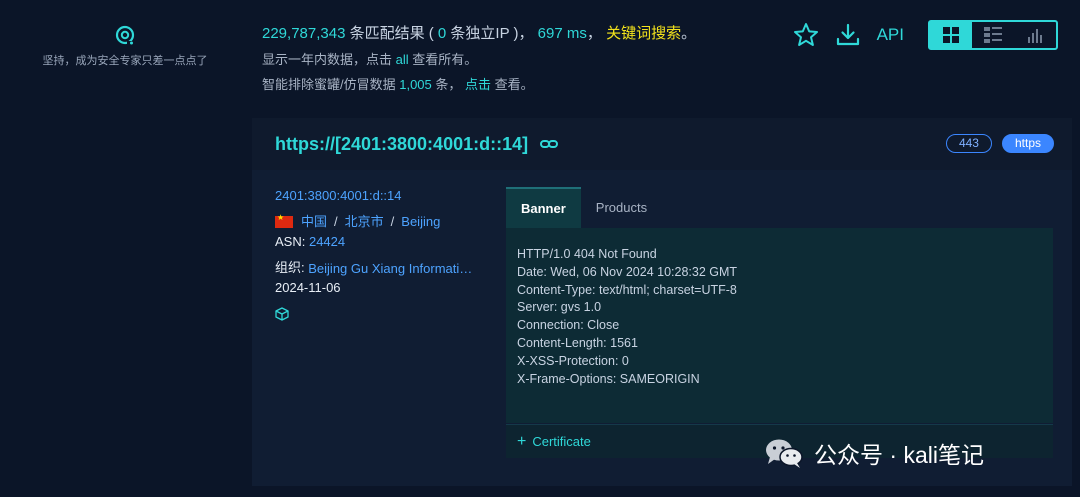  I want to click on card-header: https://[2401:3800:4001:d::14] 443 https, so click(662, 144).